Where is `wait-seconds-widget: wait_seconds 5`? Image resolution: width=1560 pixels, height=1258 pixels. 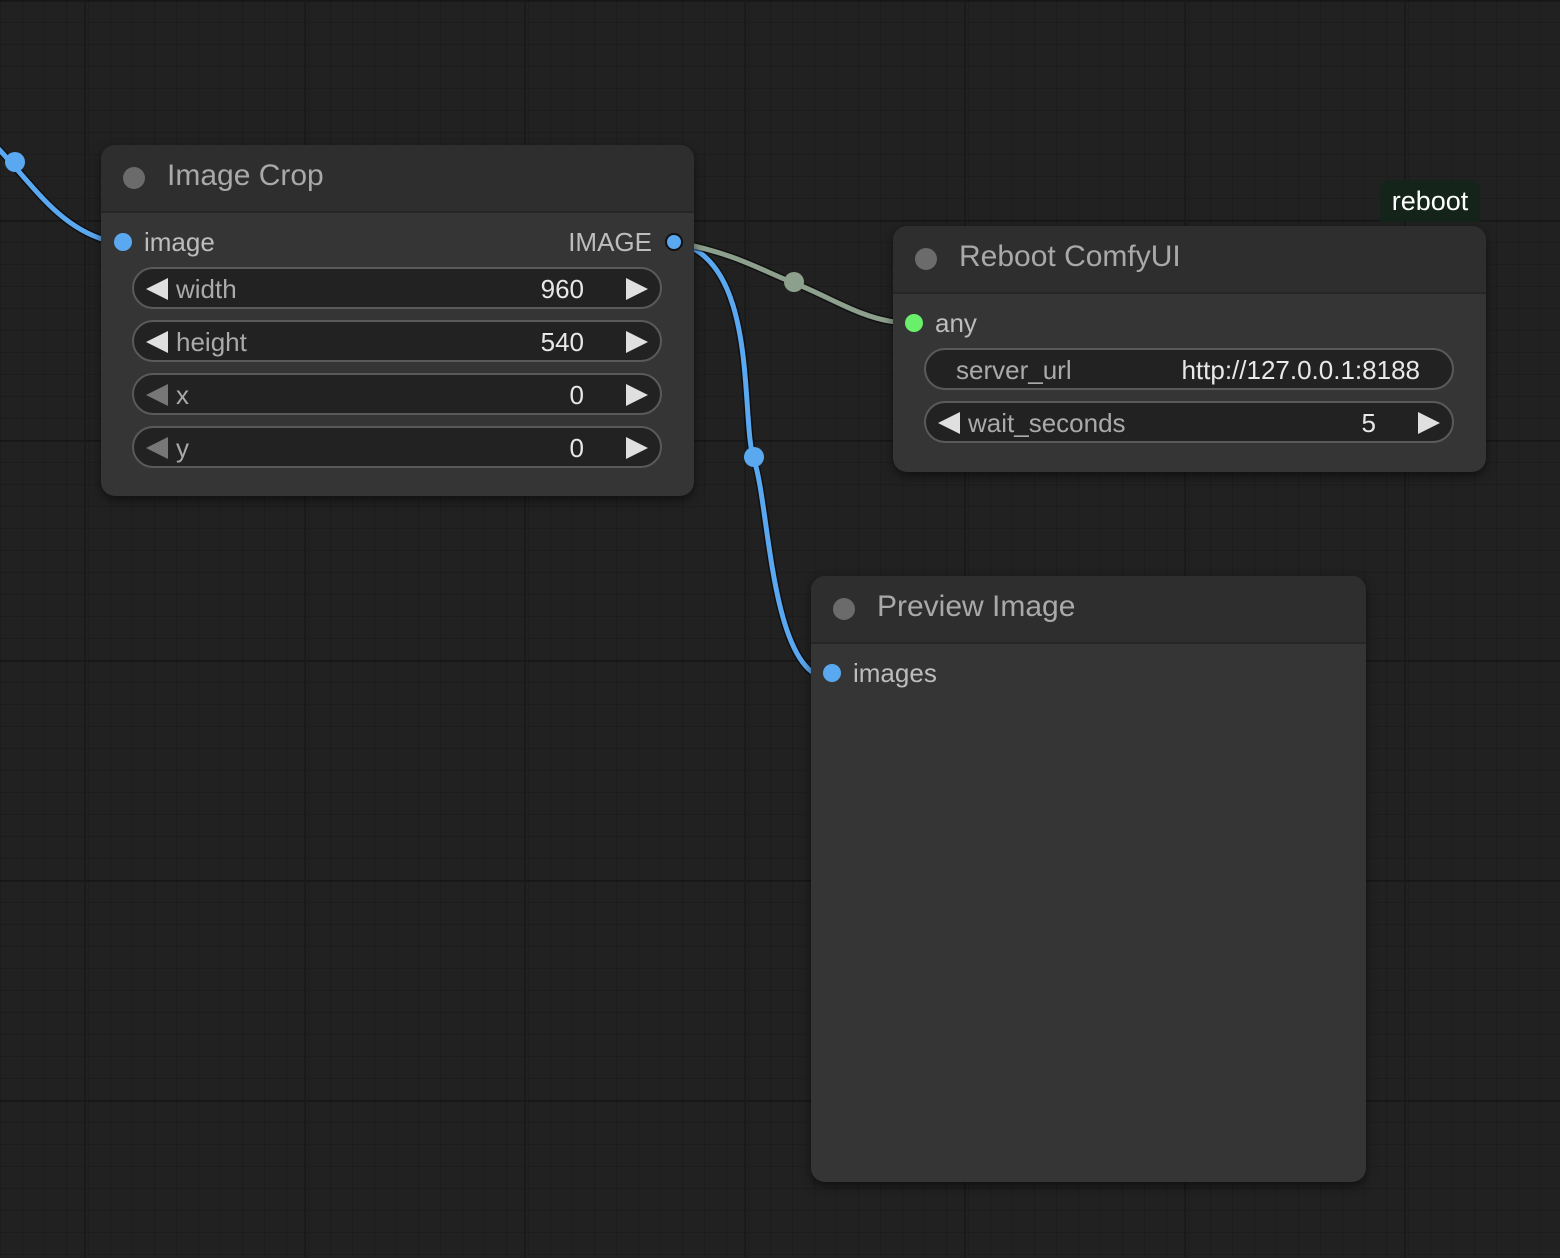 wait-seconds-widget: wait_seconds 5 is located at coordinates (1189, 422).